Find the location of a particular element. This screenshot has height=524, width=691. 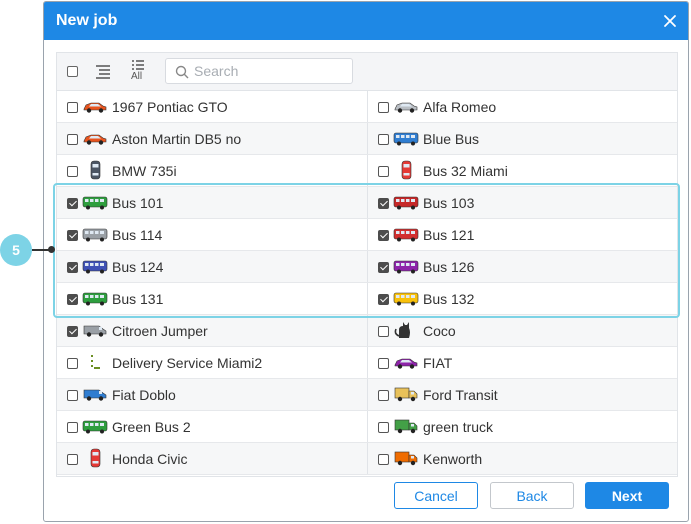

unit-name: Bus 101 is located at coordinates (138, 203).